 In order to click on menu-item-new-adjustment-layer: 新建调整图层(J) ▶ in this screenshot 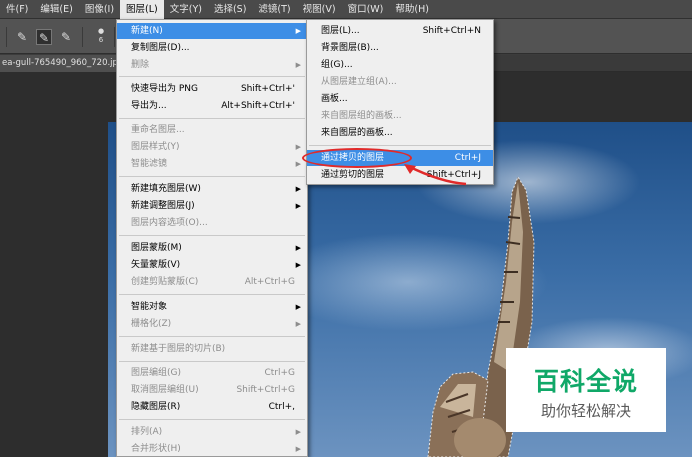, I will do `click(212, 206)`.